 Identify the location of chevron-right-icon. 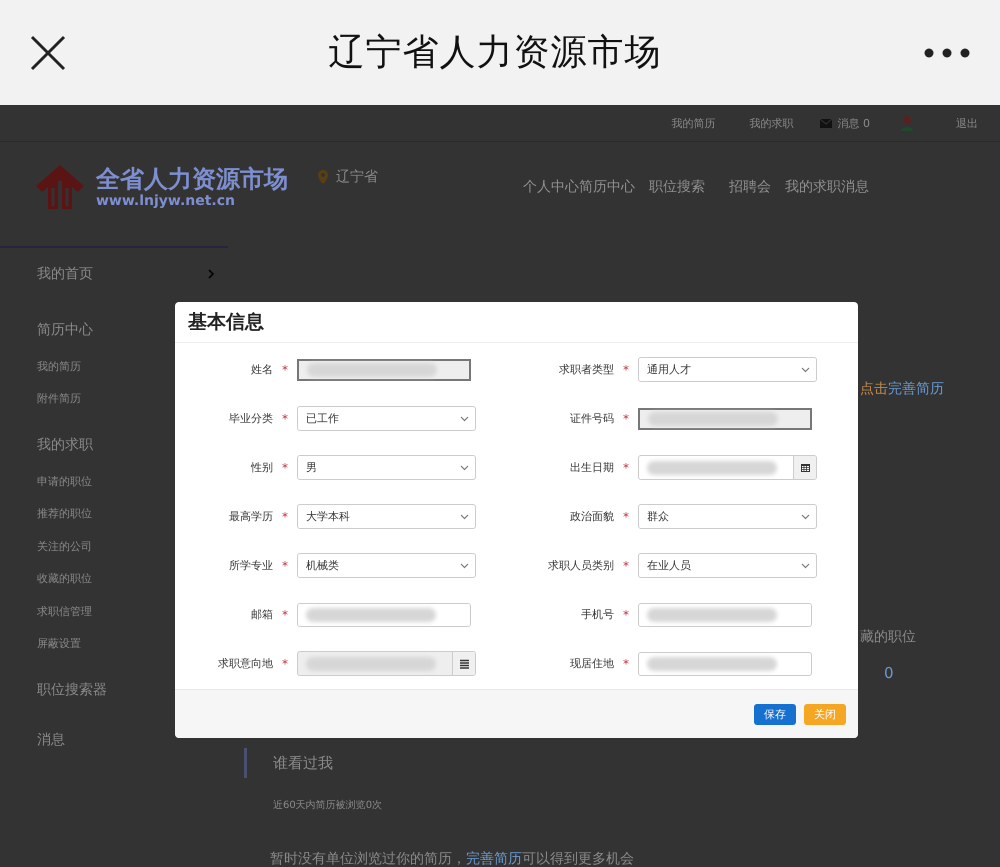
(211, 274).